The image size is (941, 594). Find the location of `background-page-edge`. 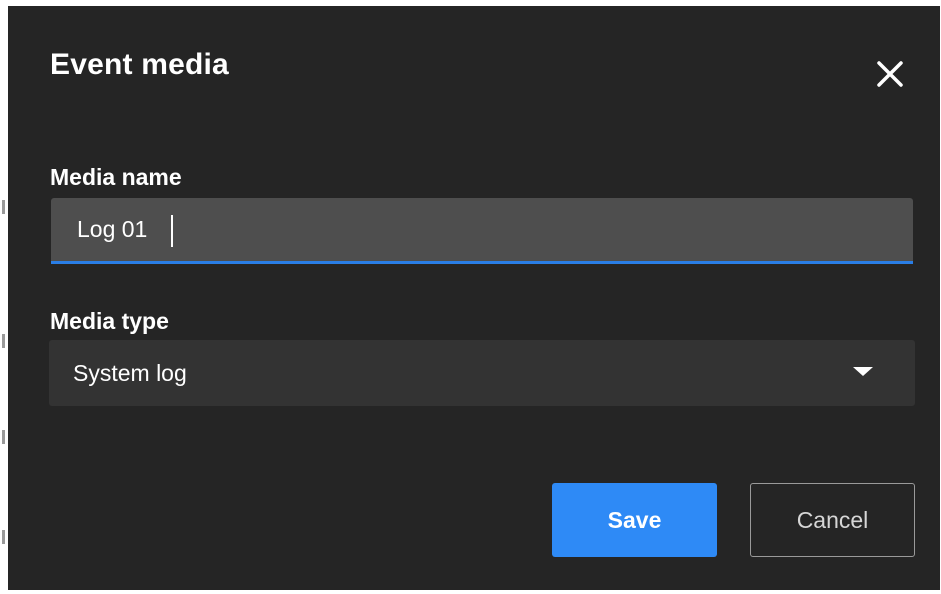

background-page-edge is located at coordinates (4, 297).